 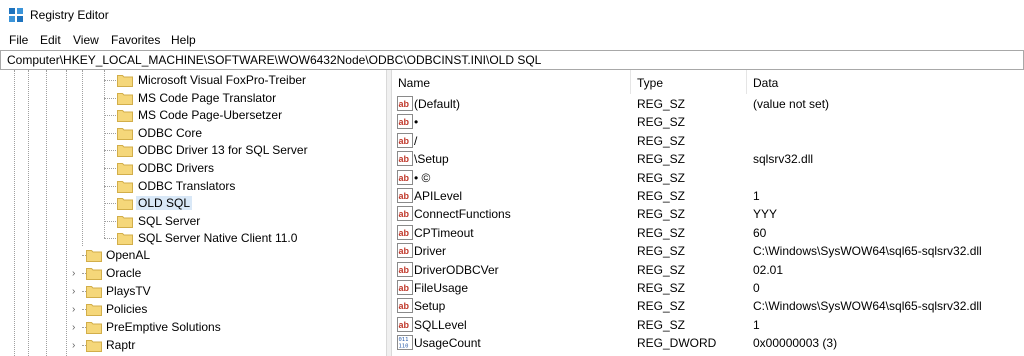 I want to click on value-name: DriverODBCVer, so click(x=456, y=269).